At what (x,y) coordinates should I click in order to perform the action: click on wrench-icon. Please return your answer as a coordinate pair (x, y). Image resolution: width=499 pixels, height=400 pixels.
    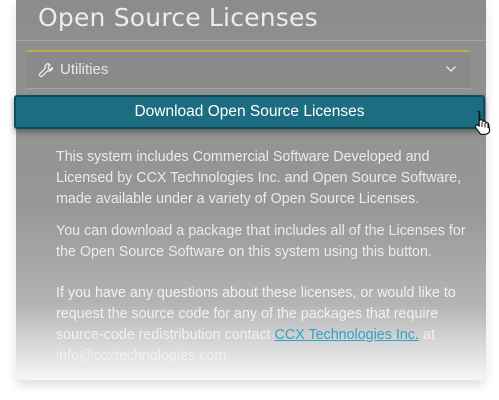
    Looking at the image, I should click on (46, 70).